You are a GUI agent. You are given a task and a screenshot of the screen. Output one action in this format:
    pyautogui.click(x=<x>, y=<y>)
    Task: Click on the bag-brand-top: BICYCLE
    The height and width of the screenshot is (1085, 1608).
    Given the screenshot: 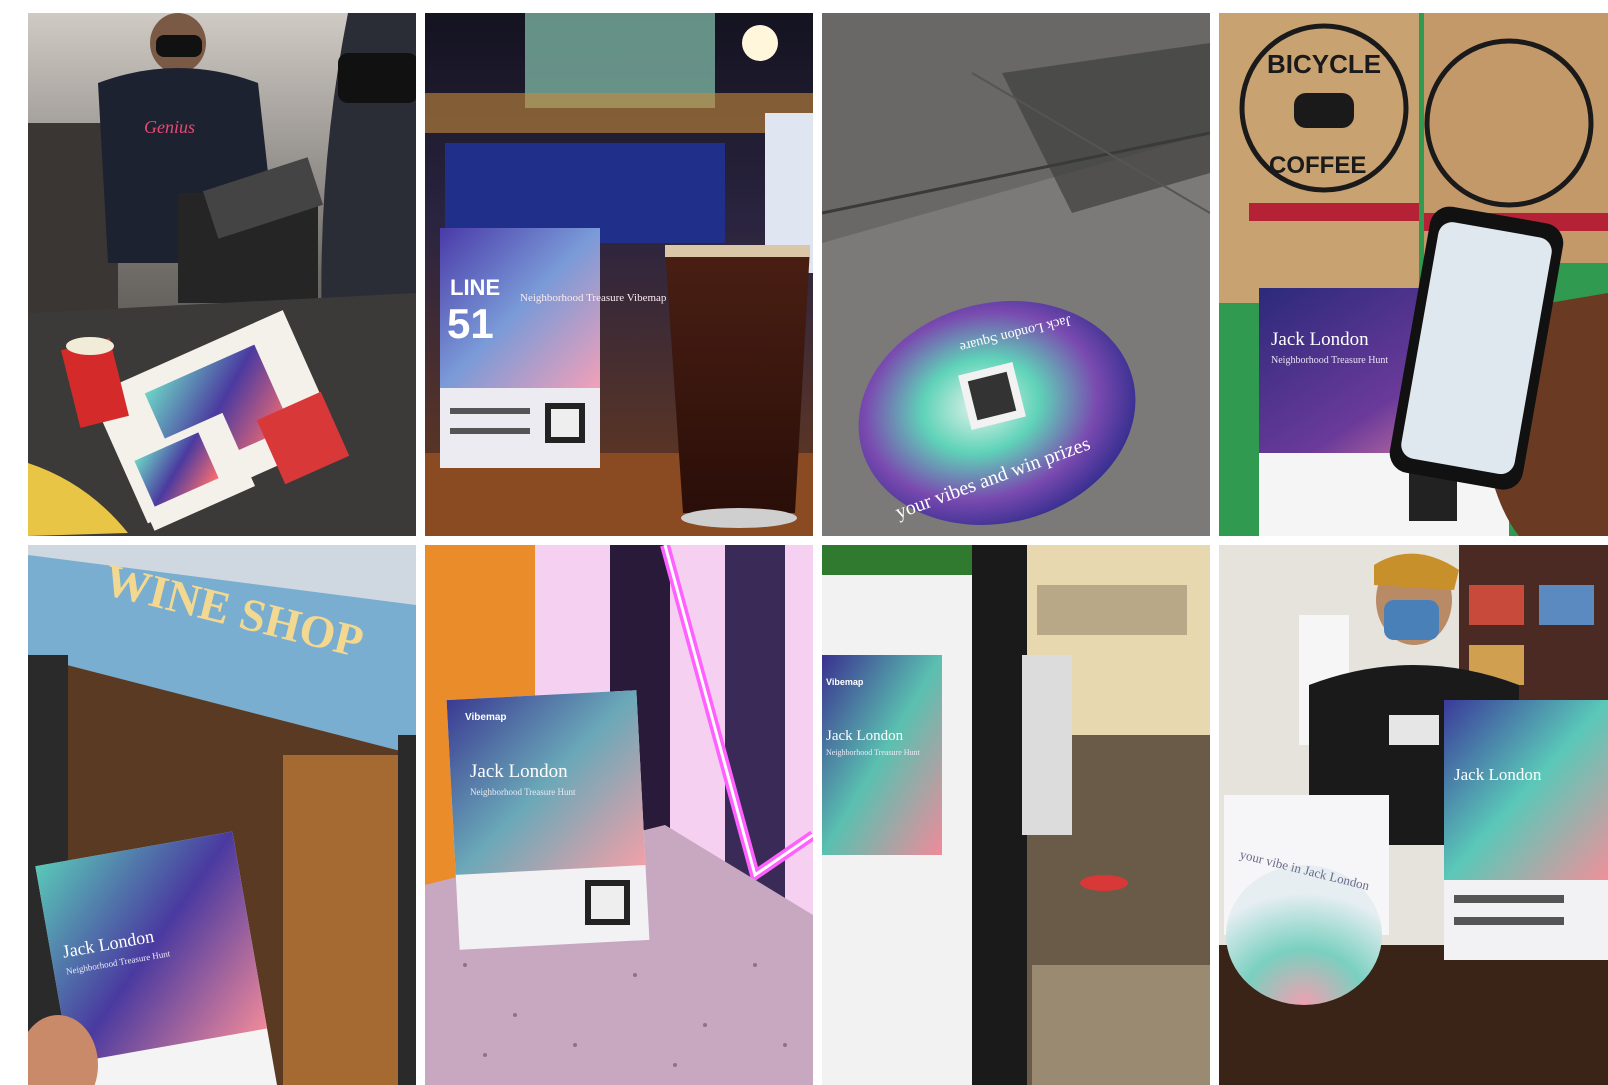 What is the action you would take?
    pyautogui.click(x=1324, y=64)
    